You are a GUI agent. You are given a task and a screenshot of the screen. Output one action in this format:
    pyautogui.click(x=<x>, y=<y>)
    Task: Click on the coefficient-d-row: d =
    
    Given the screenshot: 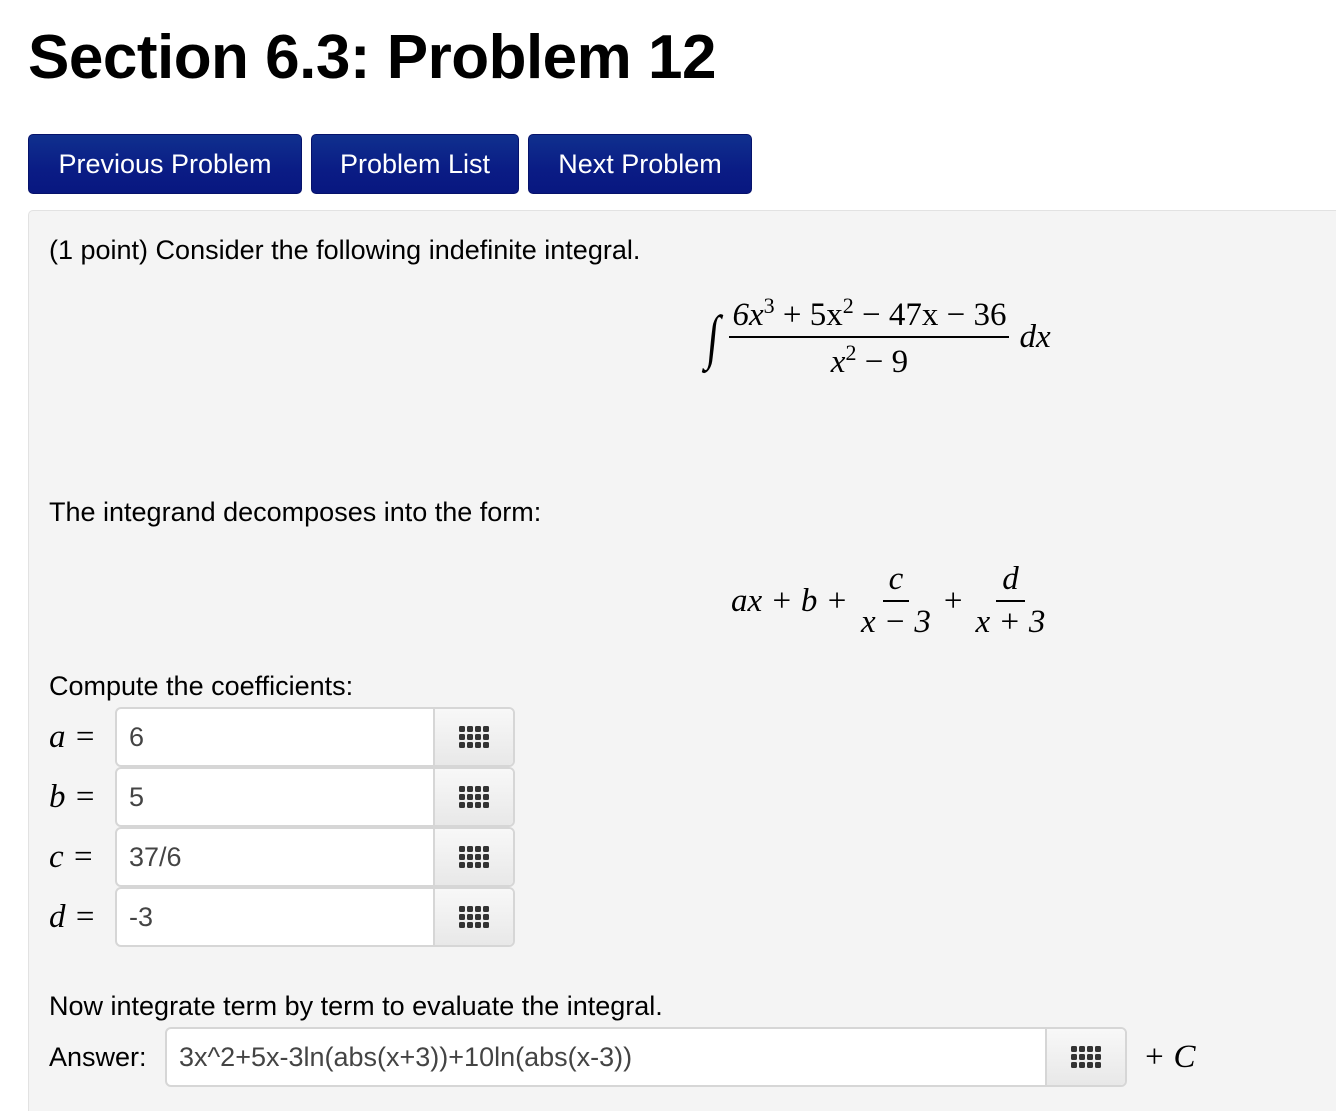 What is the action you would take?
    pyautogui.click(x=282, y=917)
    